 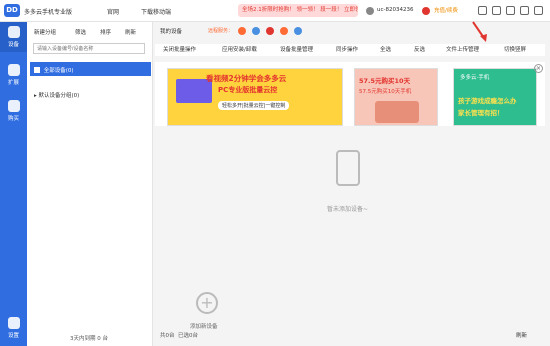 What do you see at coordinates (538, 68) in the screenshot?
I see `close-banner-icon: ×` at bounding box center [538, 68].